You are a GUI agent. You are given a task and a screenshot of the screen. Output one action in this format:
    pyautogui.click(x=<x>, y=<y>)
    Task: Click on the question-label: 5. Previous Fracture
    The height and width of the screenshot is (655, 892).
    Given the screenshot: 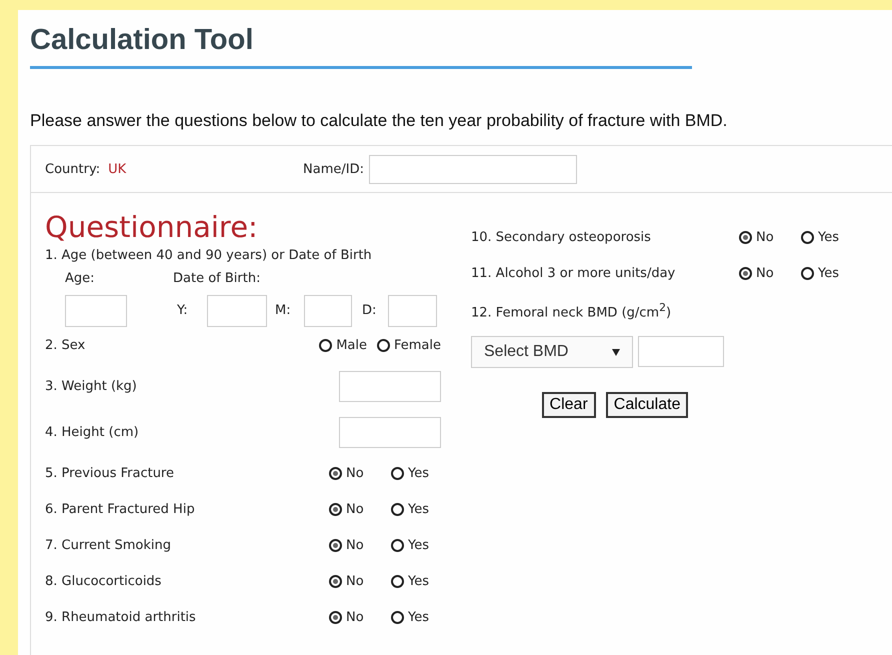 What is the action you would take?
    pyautogui.click(x=109, y=473)
    